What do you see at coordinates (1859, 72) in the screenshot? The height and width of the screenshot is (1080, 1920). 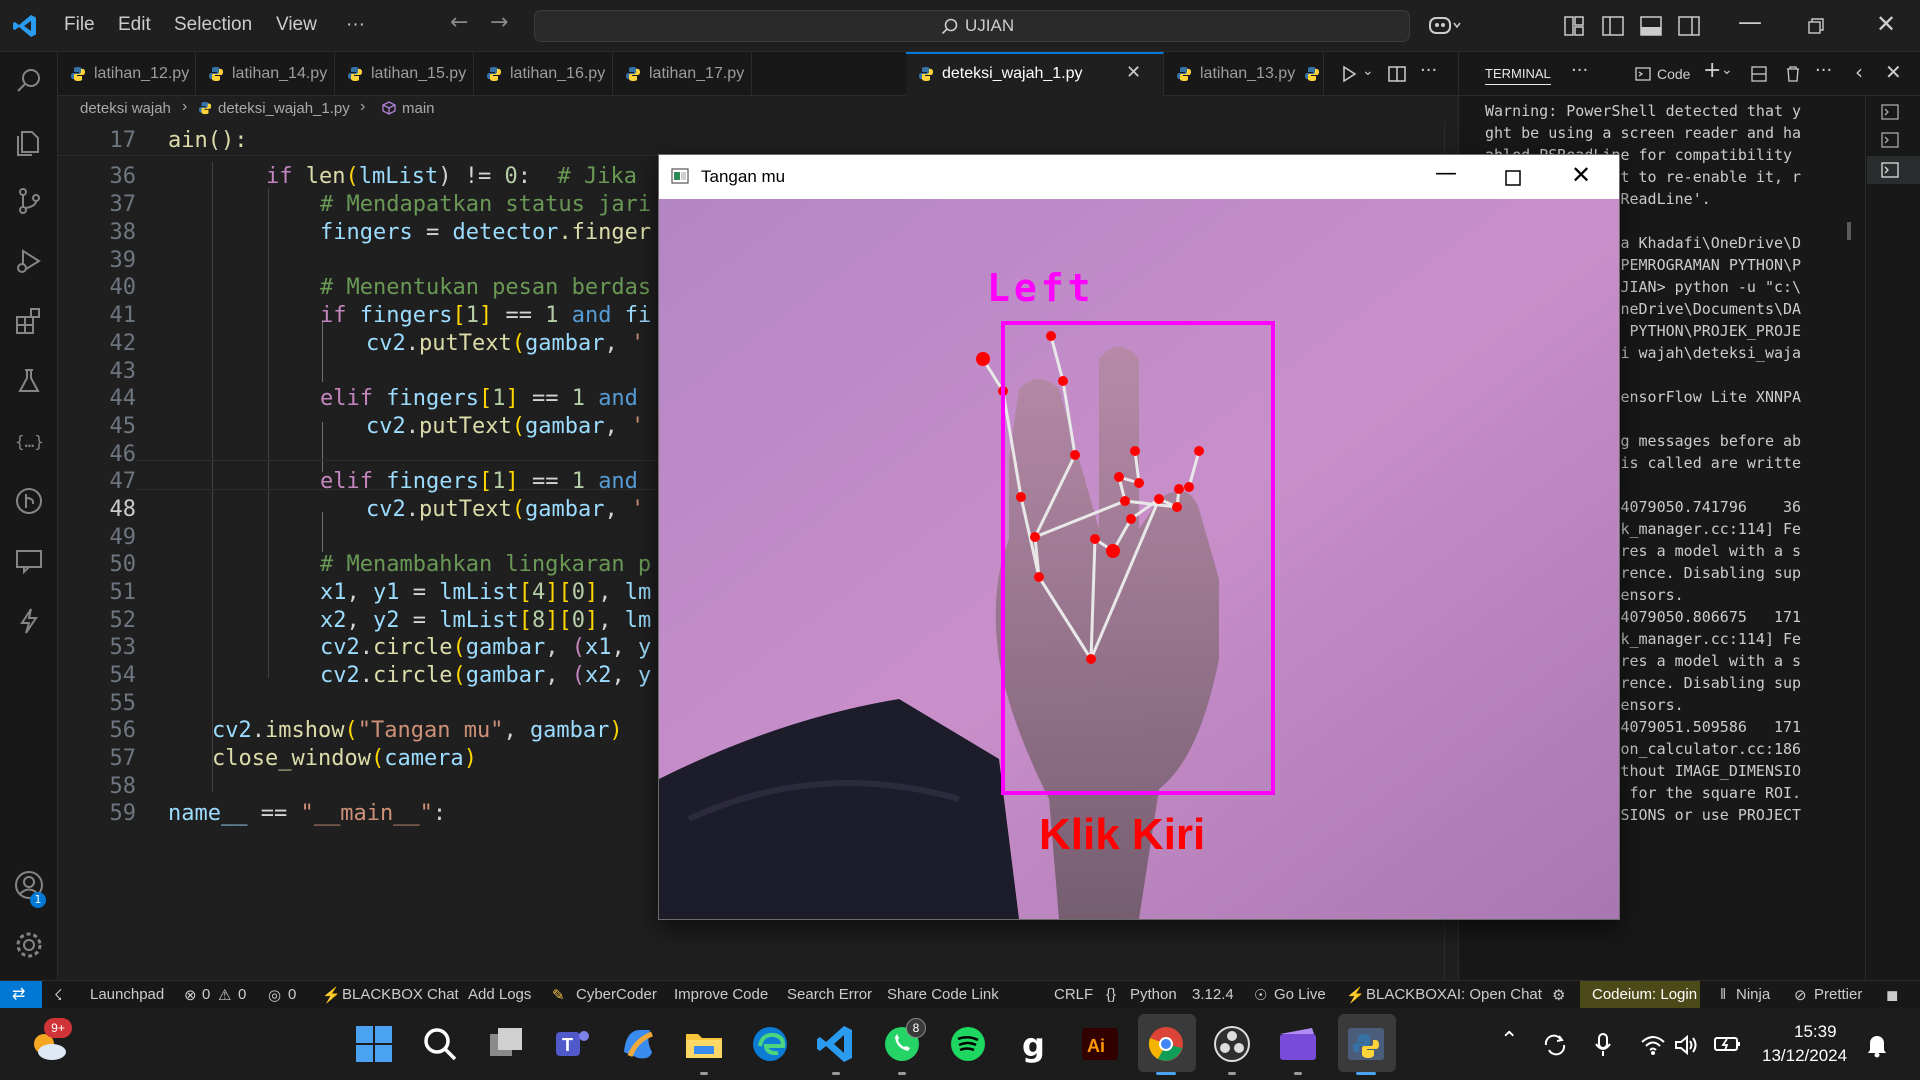 I see `chevron-left-icon: ‹` at bounding box center [1859, 72].